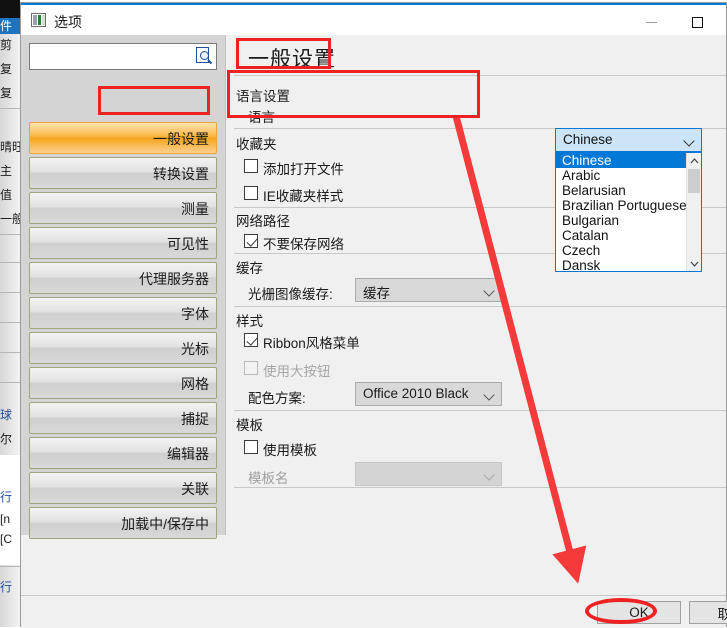  What do you see at coordinates (10, 219) in the screenshot?
I see `background-fragment: 一般` at bounding box center [10, 219].